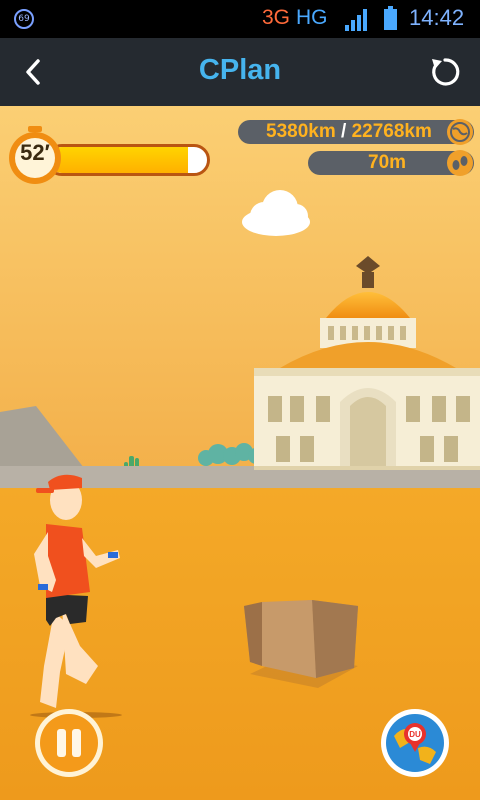  What do you see at coordinates (35, 152) in the screenshot?
I see `timer-value: 52′` at bounding box center [35, 152].